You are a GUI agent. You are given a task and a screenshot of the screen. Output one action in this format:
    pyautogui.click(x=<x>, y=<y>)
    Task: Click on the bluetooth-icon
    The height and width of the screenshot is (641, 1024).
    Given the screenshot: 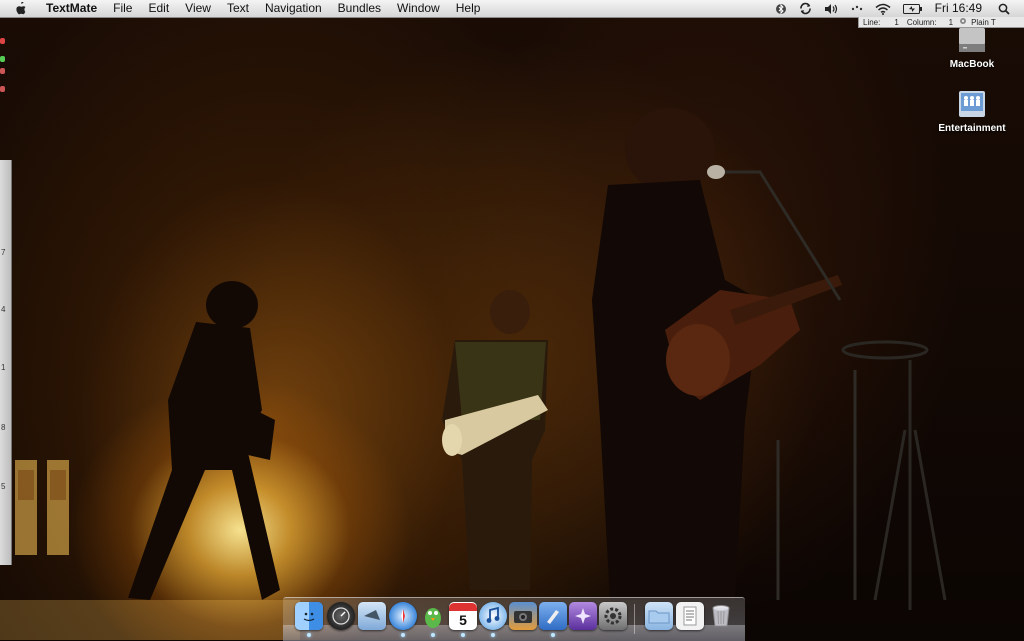 What is the action you would take?
    pyautogui.click(x=781, y=9)
    